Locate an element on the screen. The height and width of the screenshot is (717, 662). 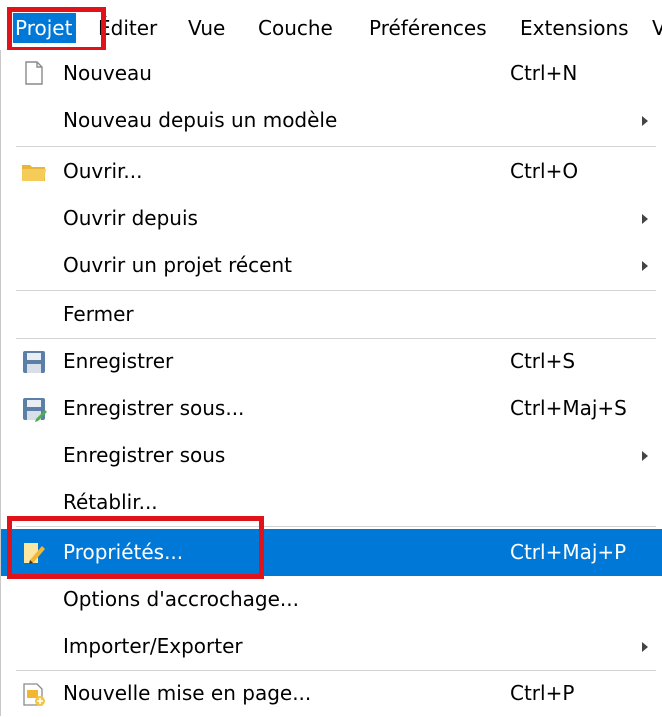
menu-item-shortcut: Ctrl+O is located at coordinates (544, 171).